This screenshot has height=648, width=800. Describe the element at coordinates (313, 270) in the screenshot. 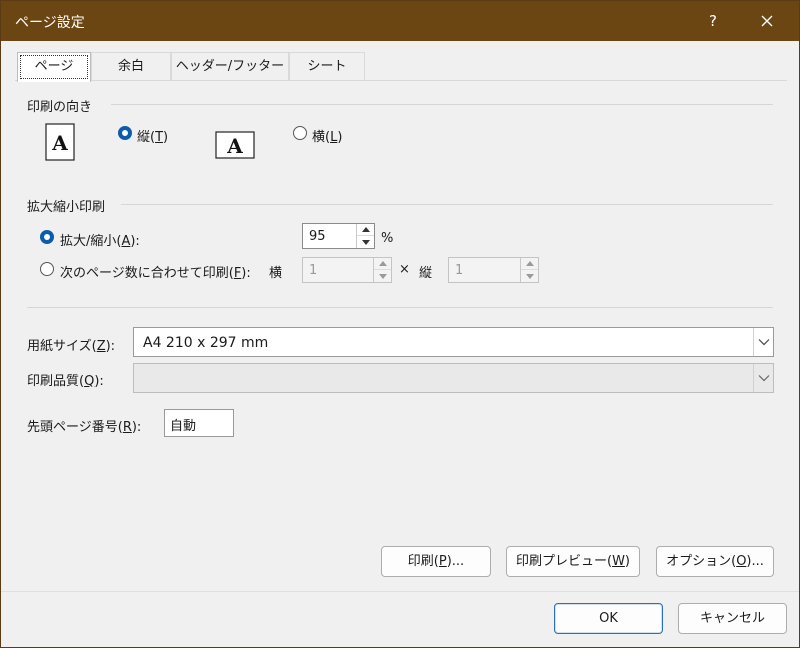

I see `pages-wide-value: 1` at that location.